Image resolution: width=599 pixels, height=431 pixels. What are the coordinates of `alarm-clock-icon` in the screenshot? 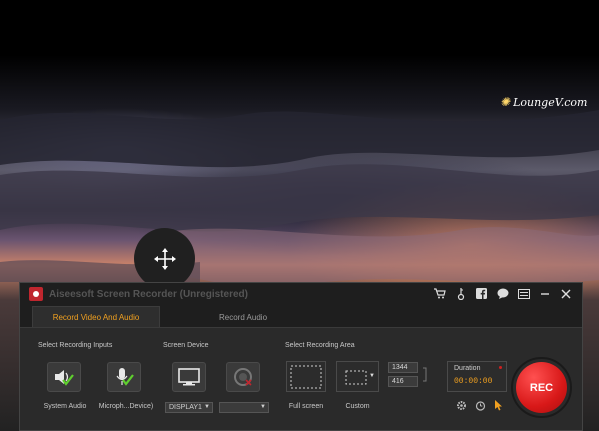 It's located at (480, 405).